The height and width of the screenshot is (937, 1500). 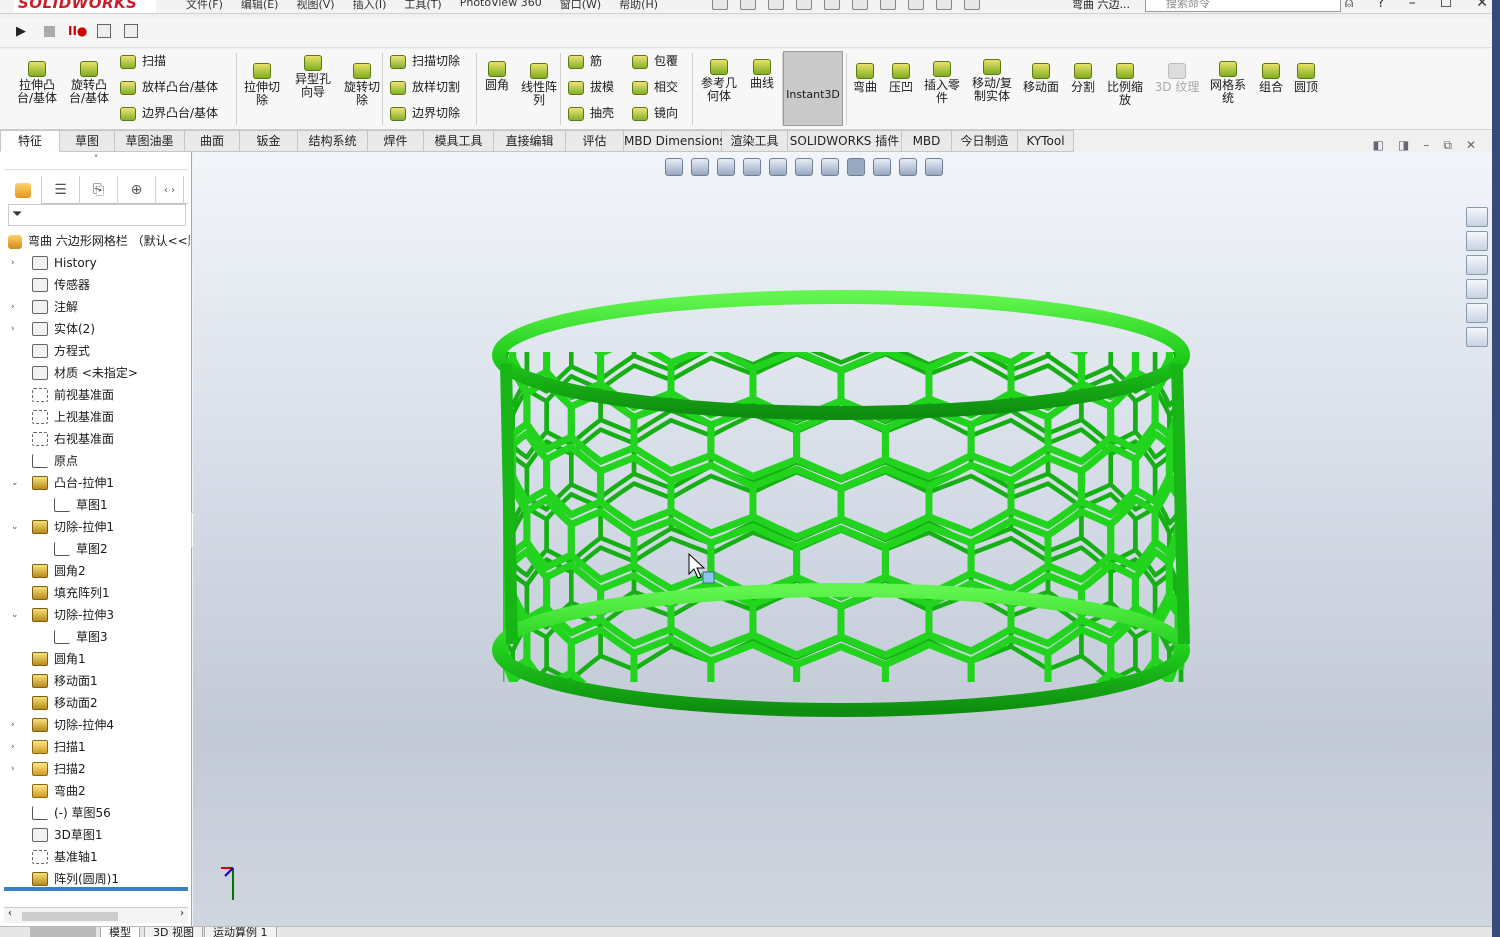 I want to click on tree-item: › 扫描1, so click(x=95, y=747).